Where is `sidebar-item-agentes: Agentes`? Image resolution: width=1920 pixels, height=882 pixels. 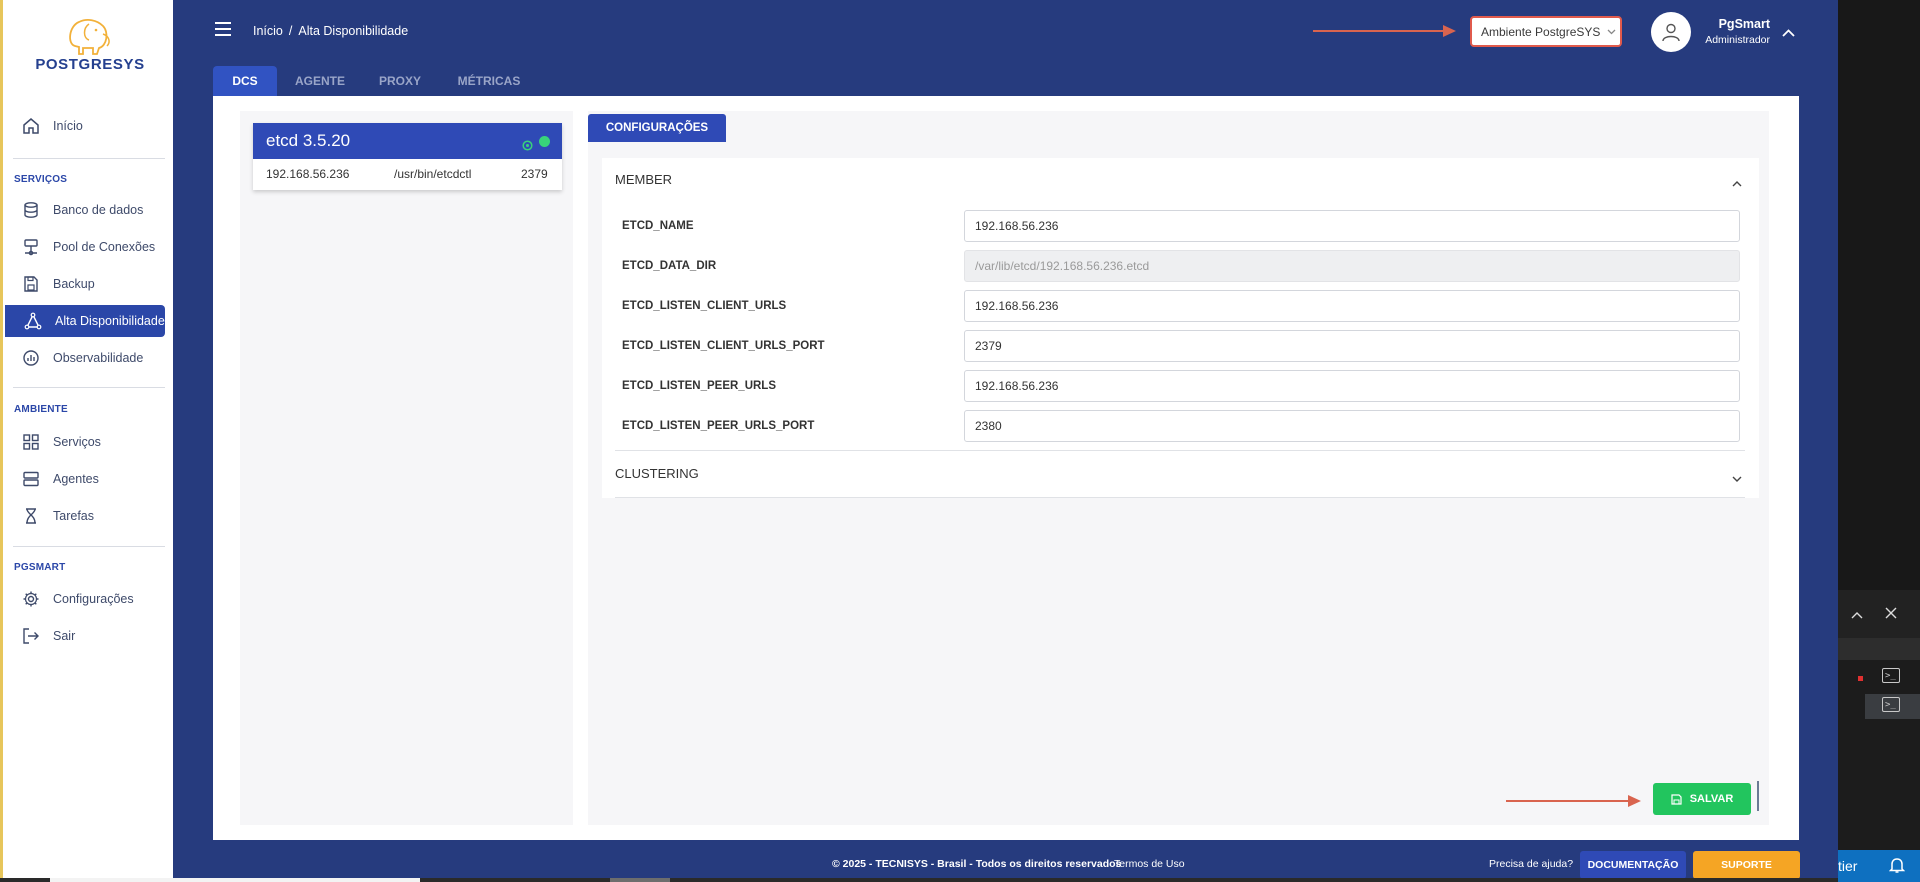
sidebar-item-agentes: Agentes is located at coordinates (83, 479).